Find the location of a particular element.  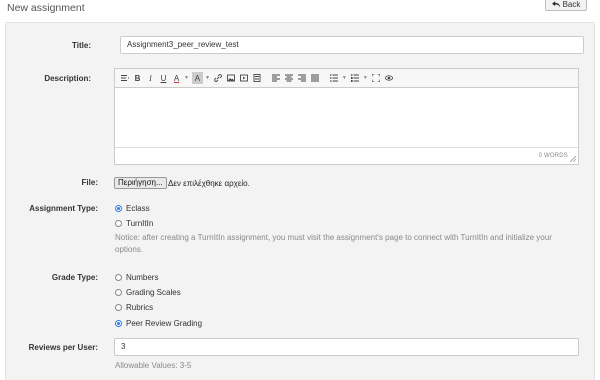

media-icon is located at coordinates (244, 78).